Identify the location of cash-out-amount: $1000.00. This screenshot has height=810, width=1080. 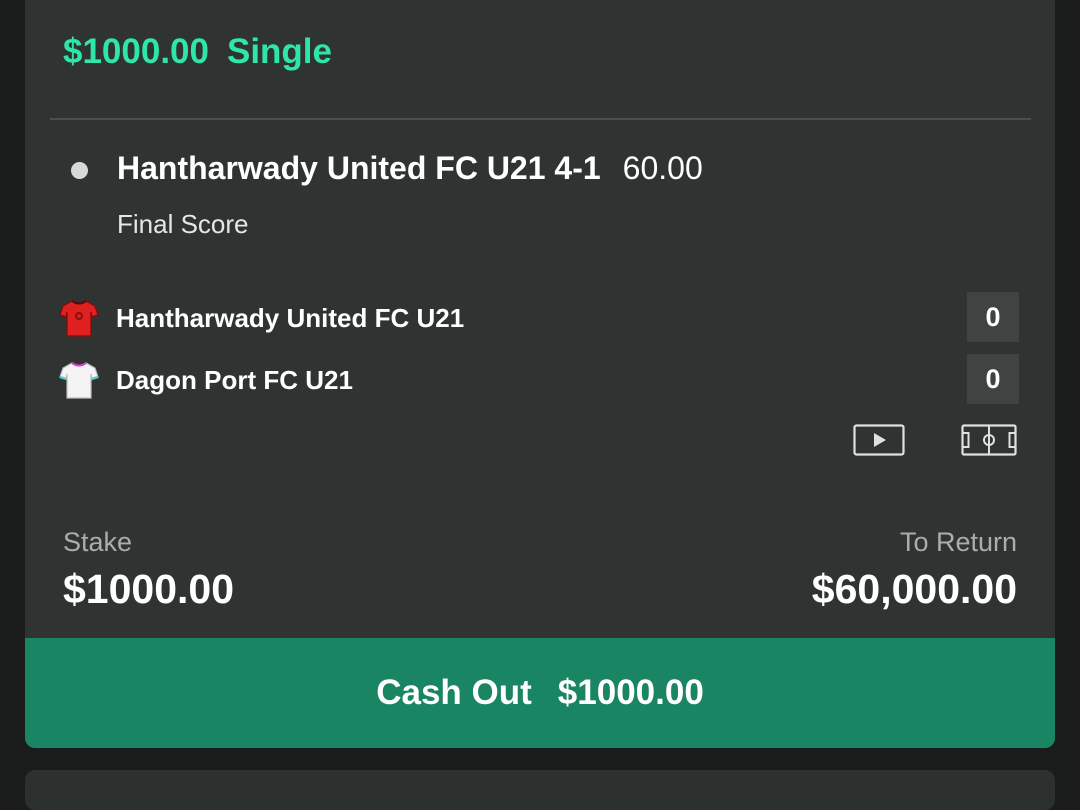
(630, 692).